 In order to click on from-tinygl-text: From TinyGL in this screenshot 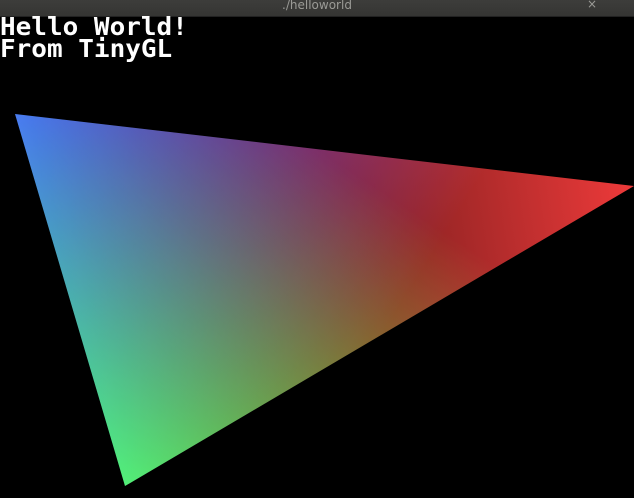, I will do `click(86, 49)`.